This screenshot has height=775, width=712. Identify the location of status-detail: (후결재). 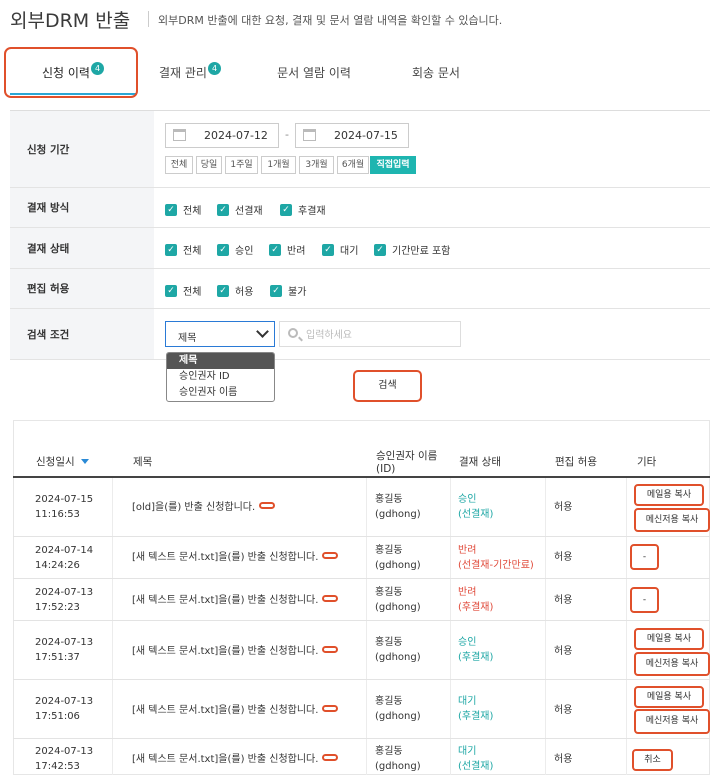
(476, 657).